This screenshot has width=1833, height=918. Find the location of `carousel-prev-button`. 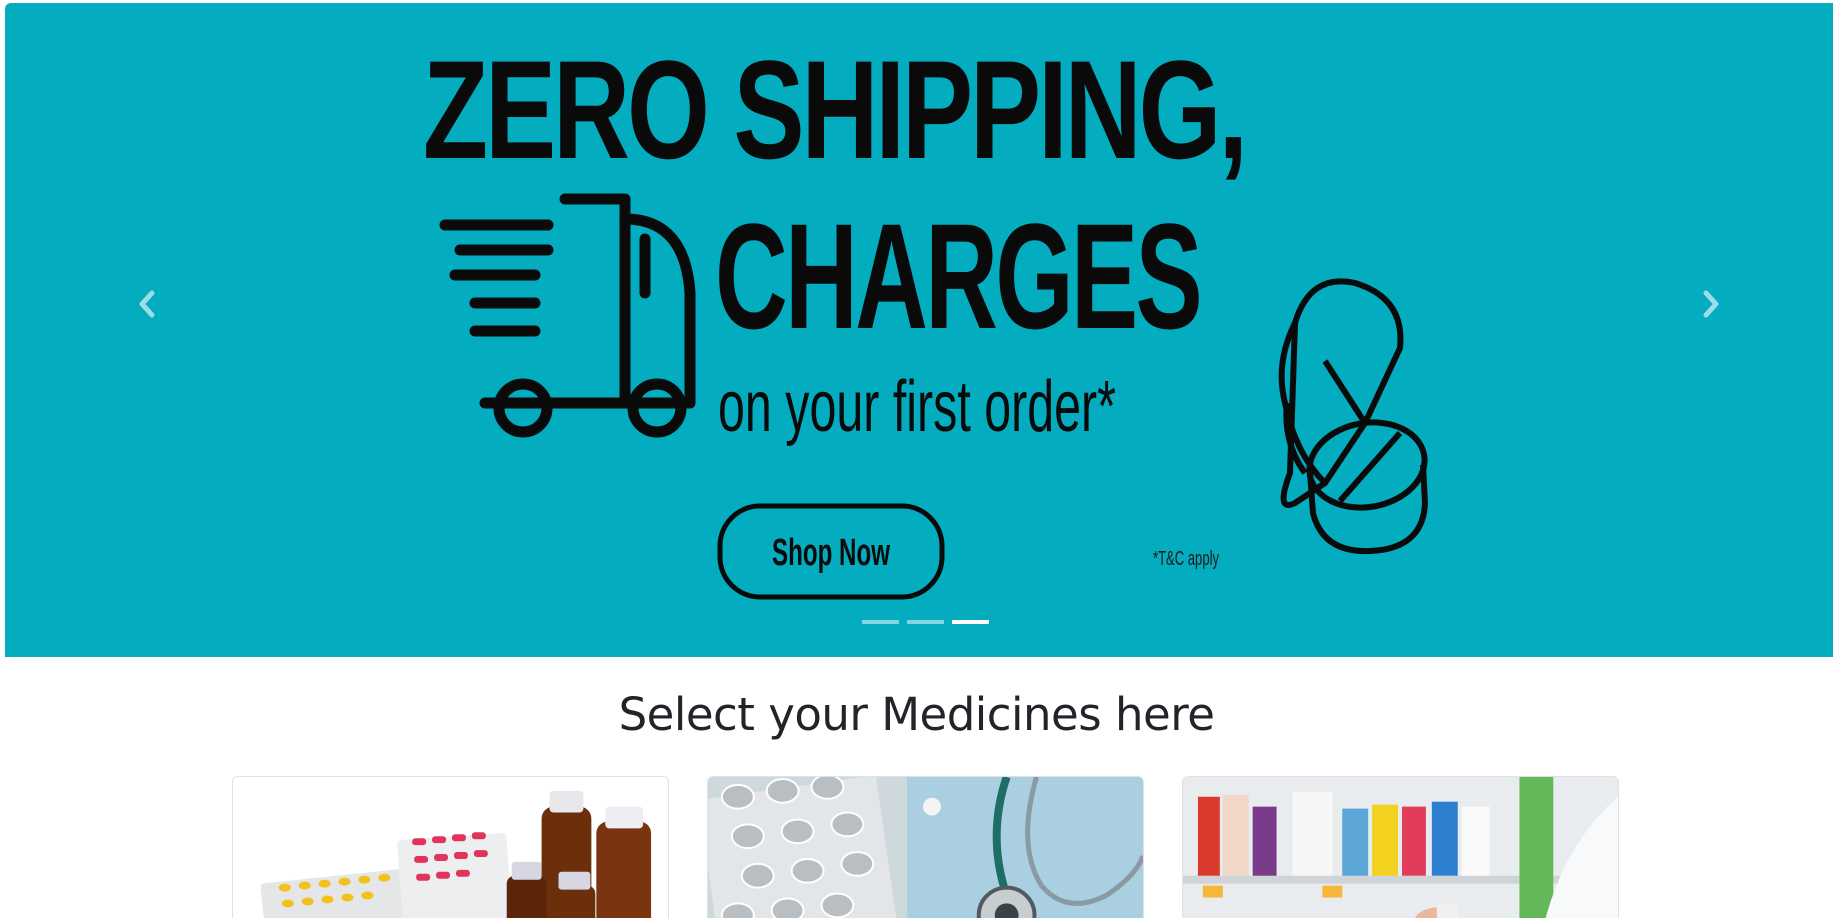

carousel-prev-button is located at coordinates (147, 304).